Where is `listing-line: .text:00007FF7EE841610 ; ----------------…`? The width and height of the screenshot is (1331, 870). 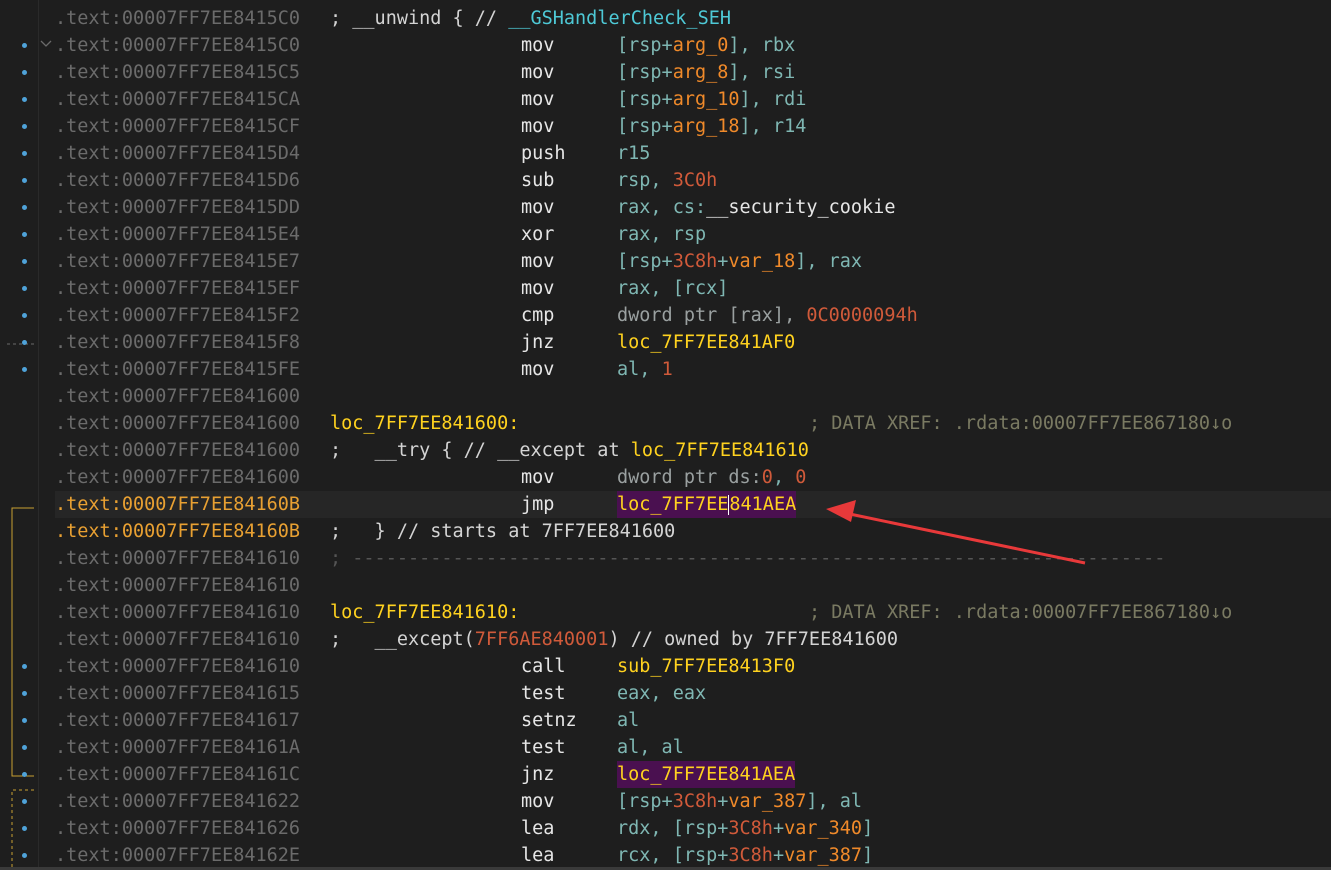 listing-line: .text:00007FF7EE841610 ; ----------------… is located at coordinates (693, 558).